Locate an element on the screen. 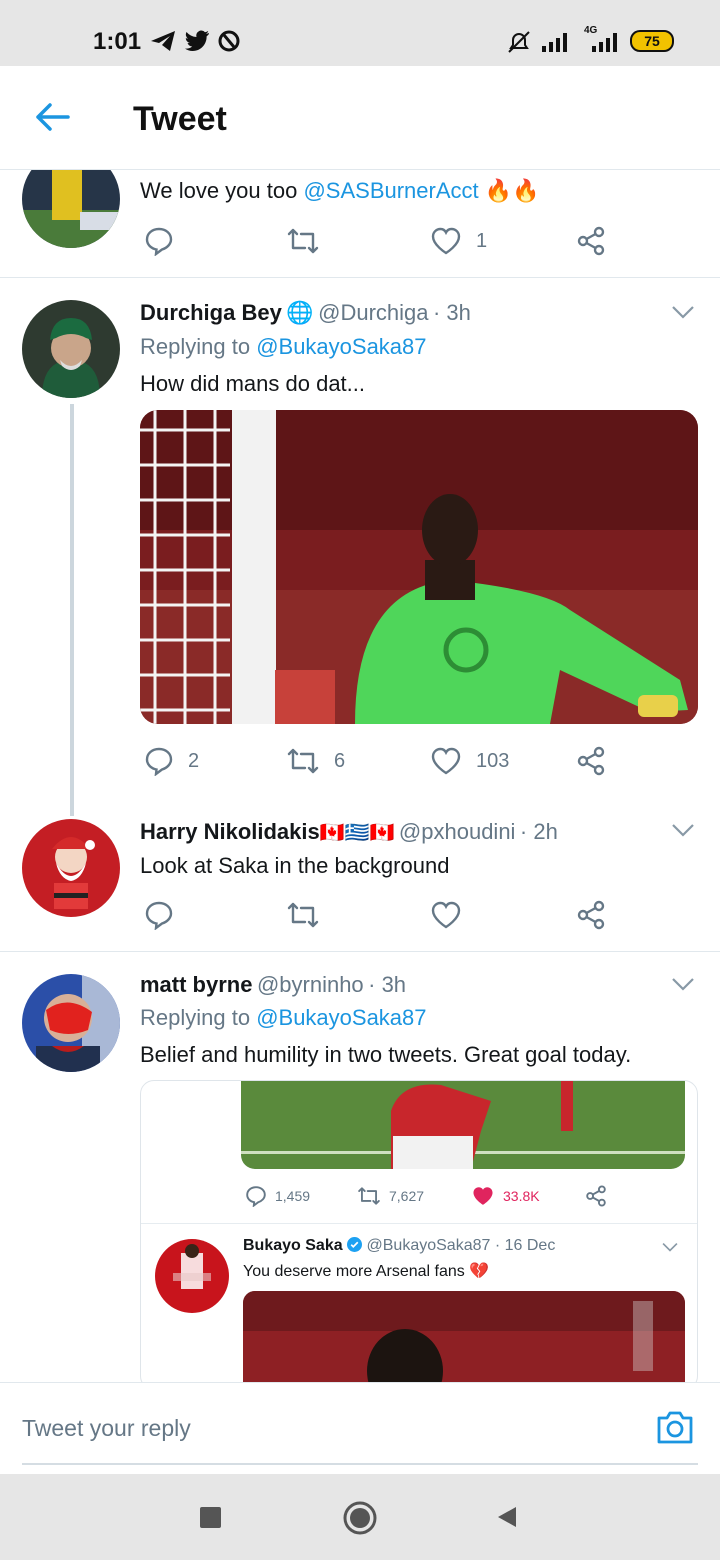  handle: @Durchiga is located at coordinates (373, 312).